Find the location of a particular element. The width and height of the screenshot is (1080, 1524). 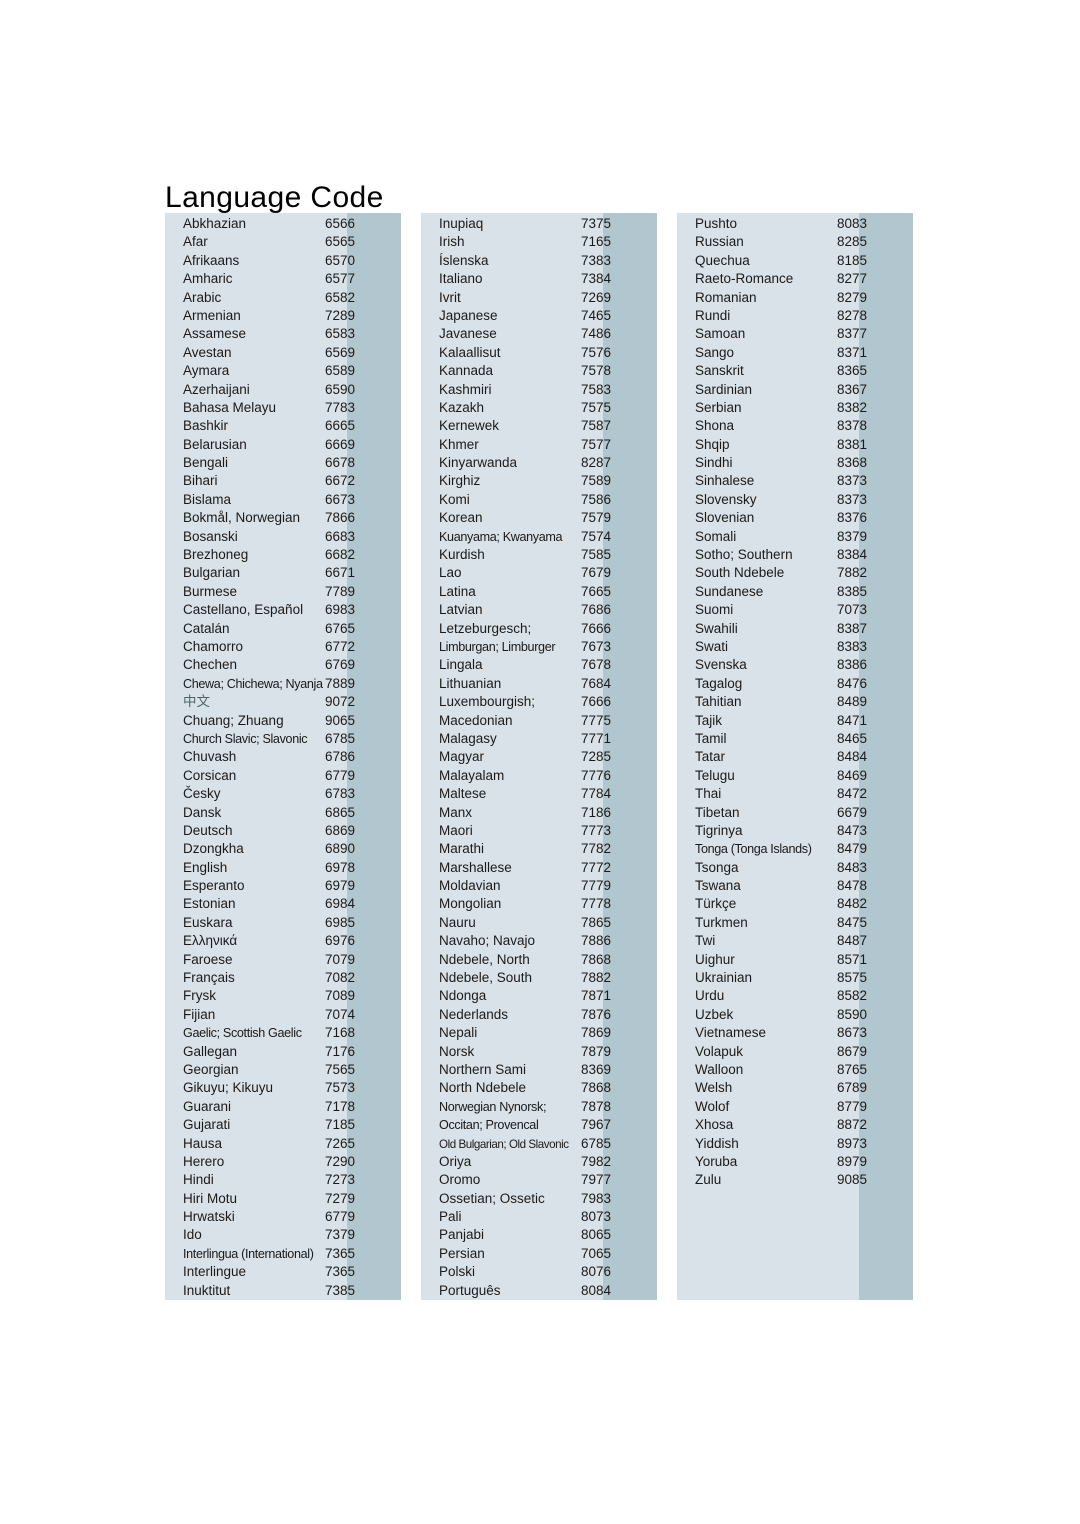

table-row: Occitan; Provencal 7967 is located at coordinates (539, 1125).